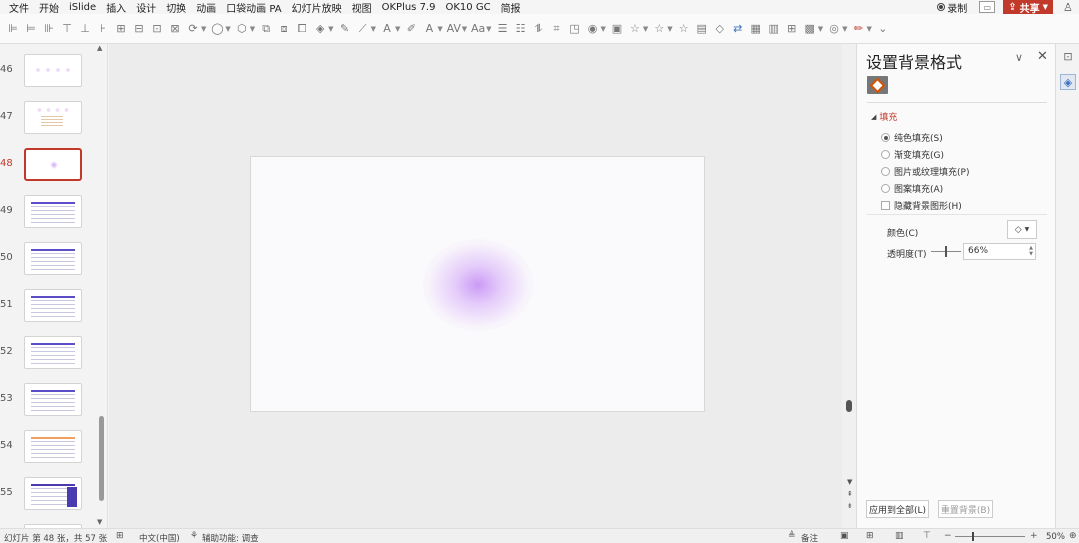  Describe the element at coordinates (877, 85) in the screenshot. I see `fill-tab` at that location.